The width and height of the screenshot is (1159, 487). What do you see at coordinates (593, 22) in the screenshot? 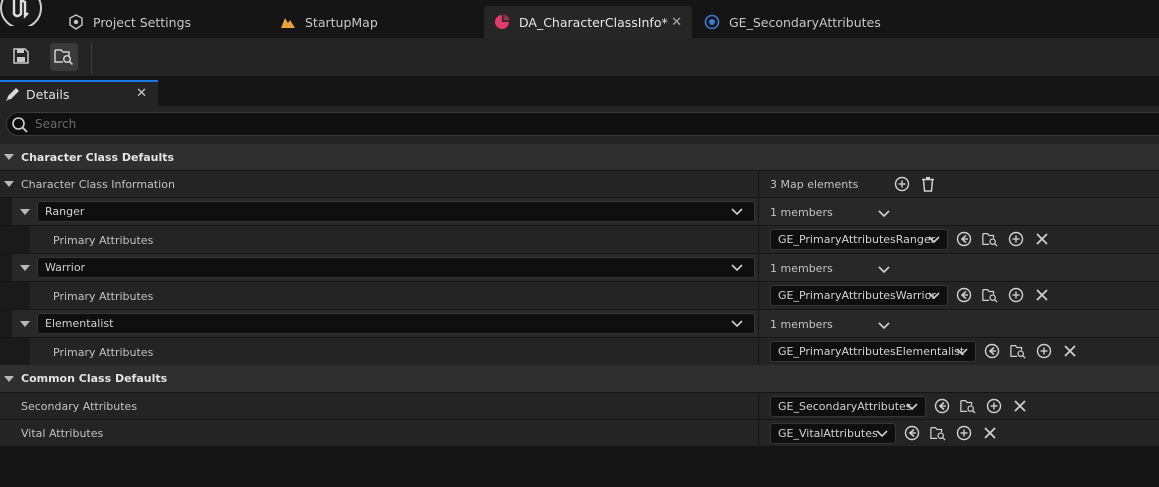
I see `tab-label: DA_CharacterClassInfo*` at bounding box center [593, 22].